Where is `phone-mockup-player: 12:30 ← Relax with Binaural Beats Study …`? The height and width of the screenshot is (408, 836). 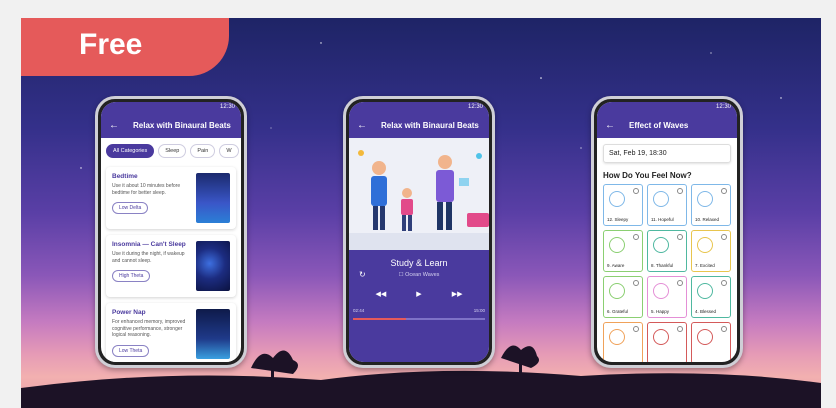 phone-mockup-player: 12:30 ← Relax with Binaural Beats Study … is located at coordinates (419, 232).